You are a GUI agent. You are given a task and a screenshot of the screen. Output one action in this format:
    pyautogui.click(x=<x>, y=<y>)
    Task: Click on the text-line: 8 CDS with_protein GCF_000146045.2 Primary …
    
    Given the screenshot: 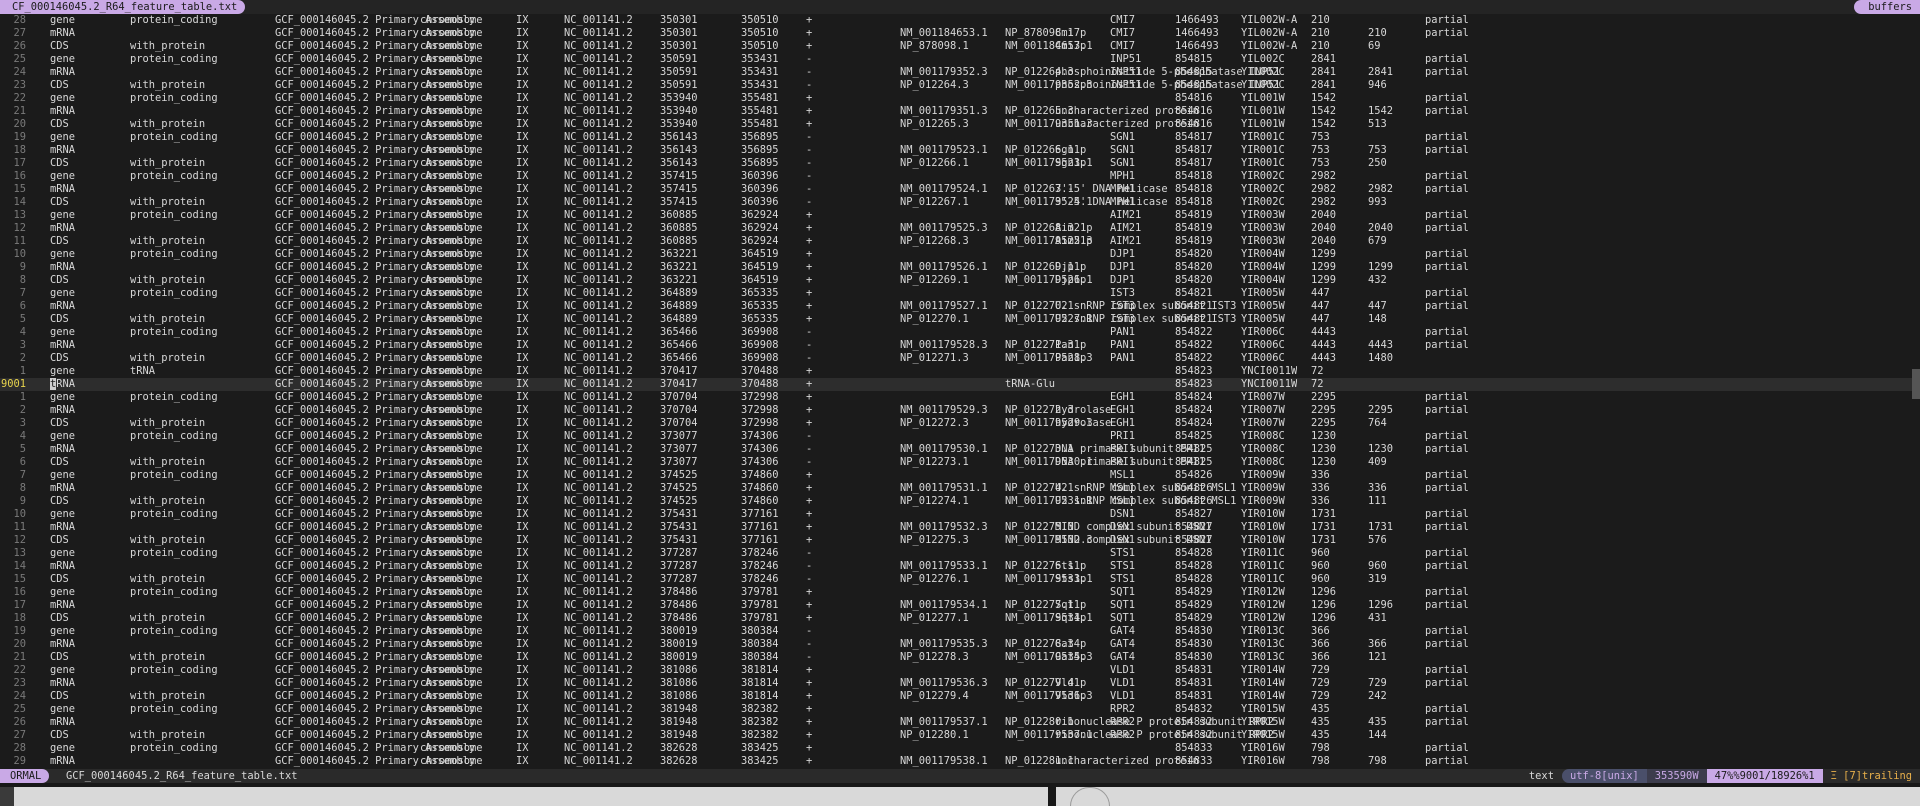 What is the action you would take?
    pyautogui.click(x=960, y=280)
    